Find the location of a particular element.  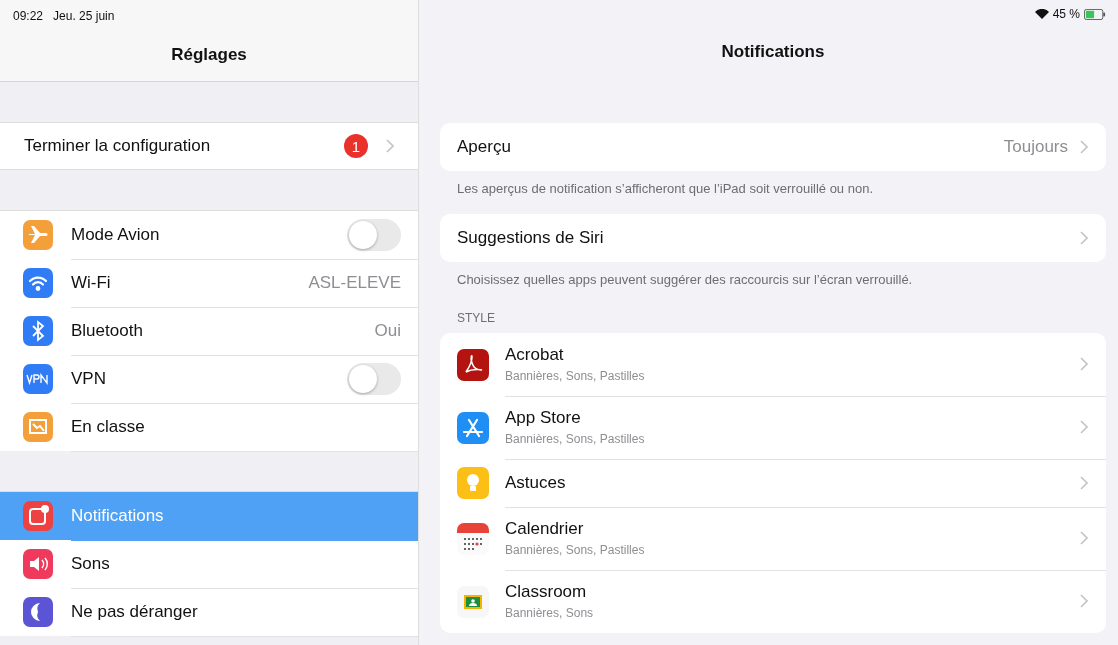

battery-percent: 45 % is located at coordinates (1066, 14).